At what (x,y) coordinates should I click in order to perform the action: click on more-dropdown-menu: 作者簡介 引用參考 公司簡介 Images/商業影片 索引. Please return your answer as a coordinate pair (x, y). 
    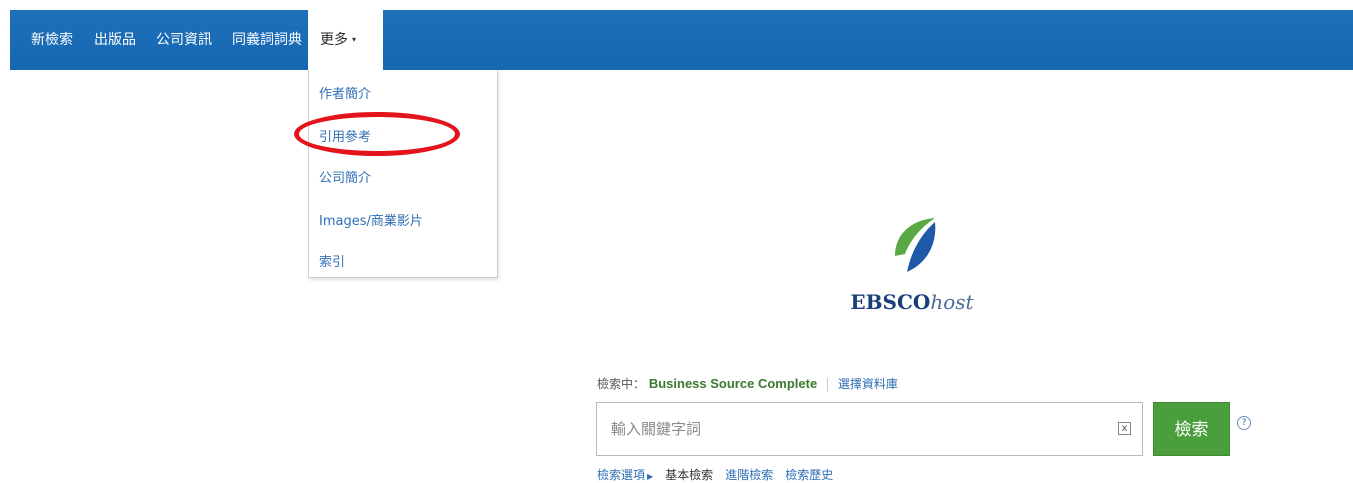
    Looking at the image, I should click on (403, 174).